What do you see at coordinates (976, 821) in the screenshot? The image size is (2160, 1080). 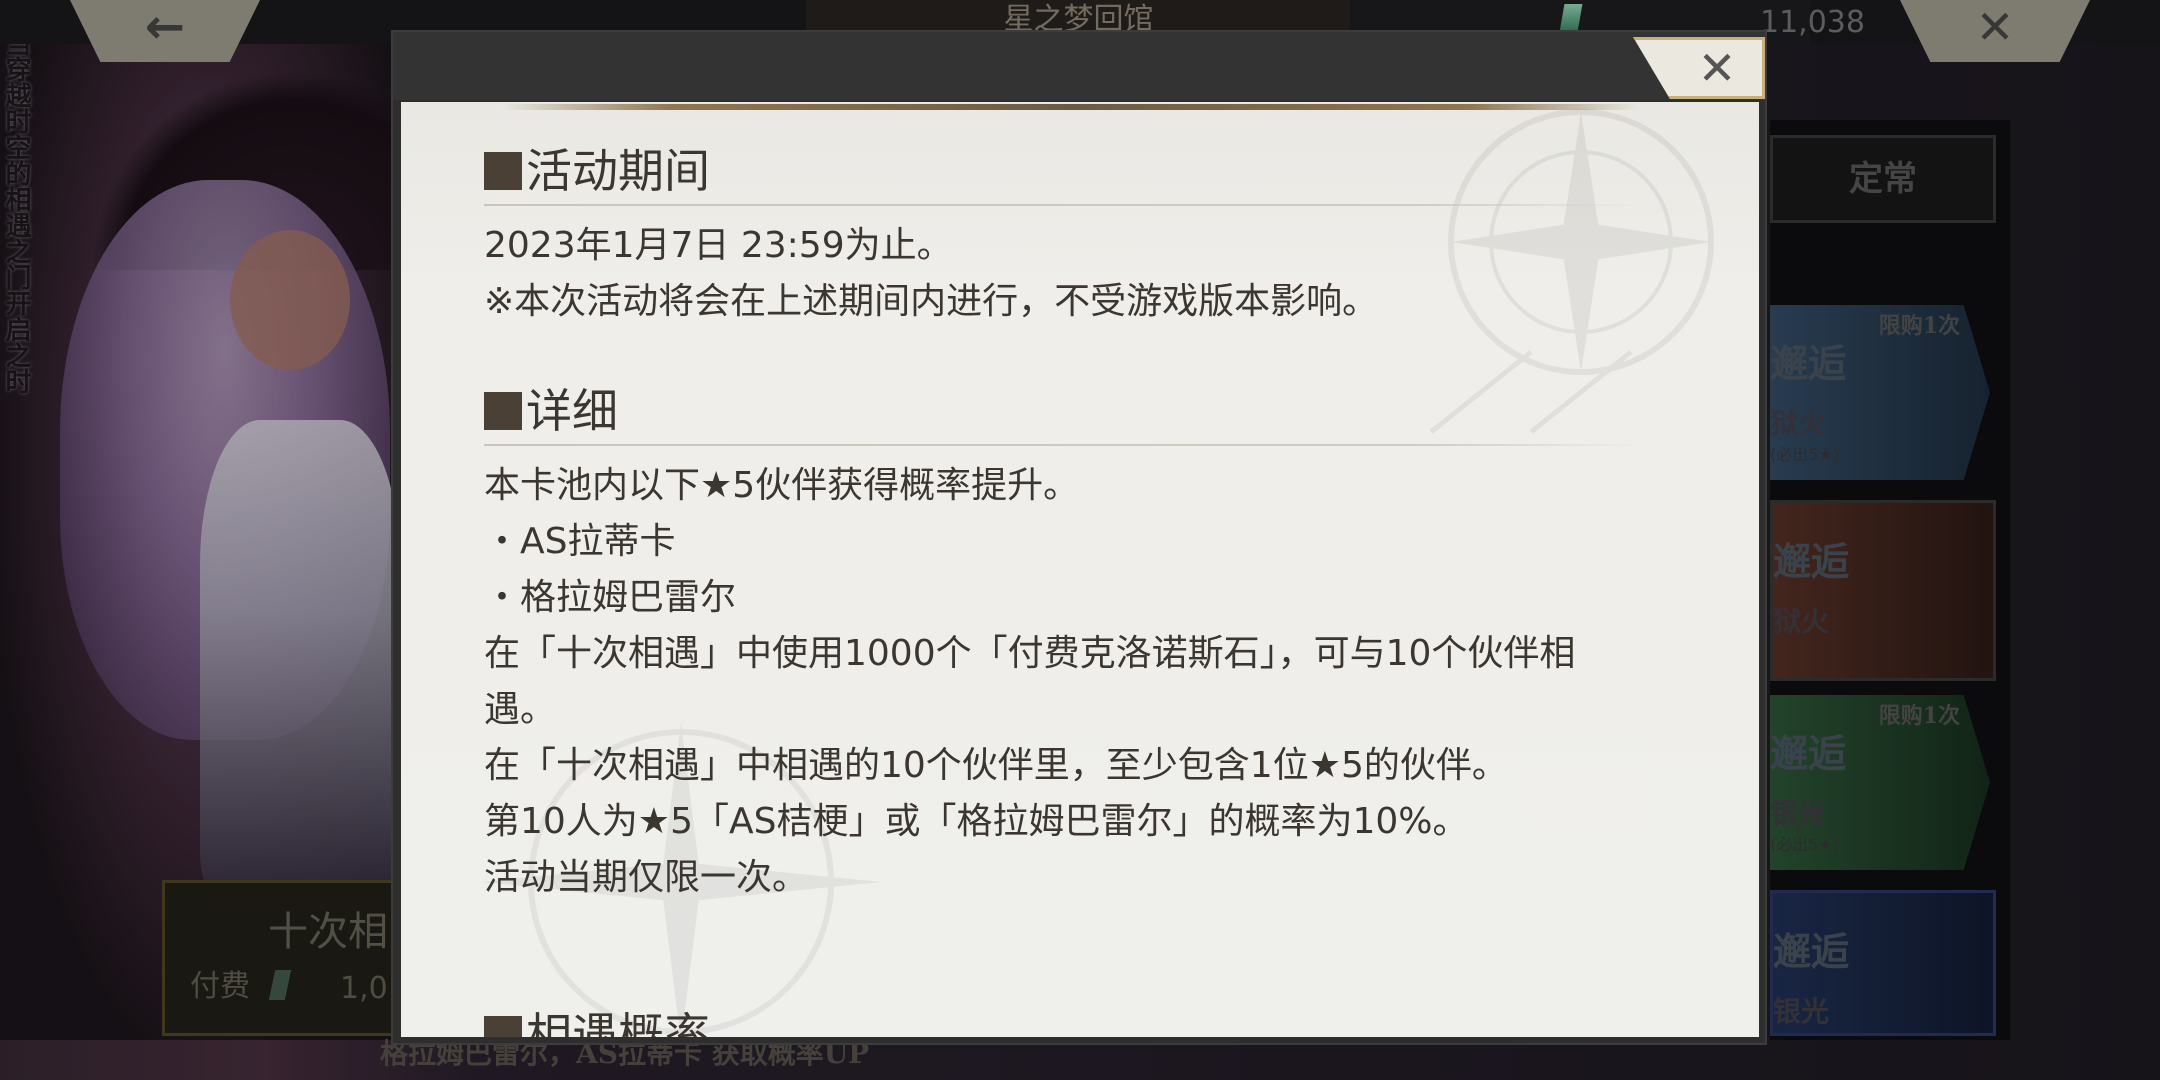 I see `section-line: 第10人为★5「AS桔梗」或「格拉姆巴雷尔」的概率为10%。` at bounding box center [976, 821].